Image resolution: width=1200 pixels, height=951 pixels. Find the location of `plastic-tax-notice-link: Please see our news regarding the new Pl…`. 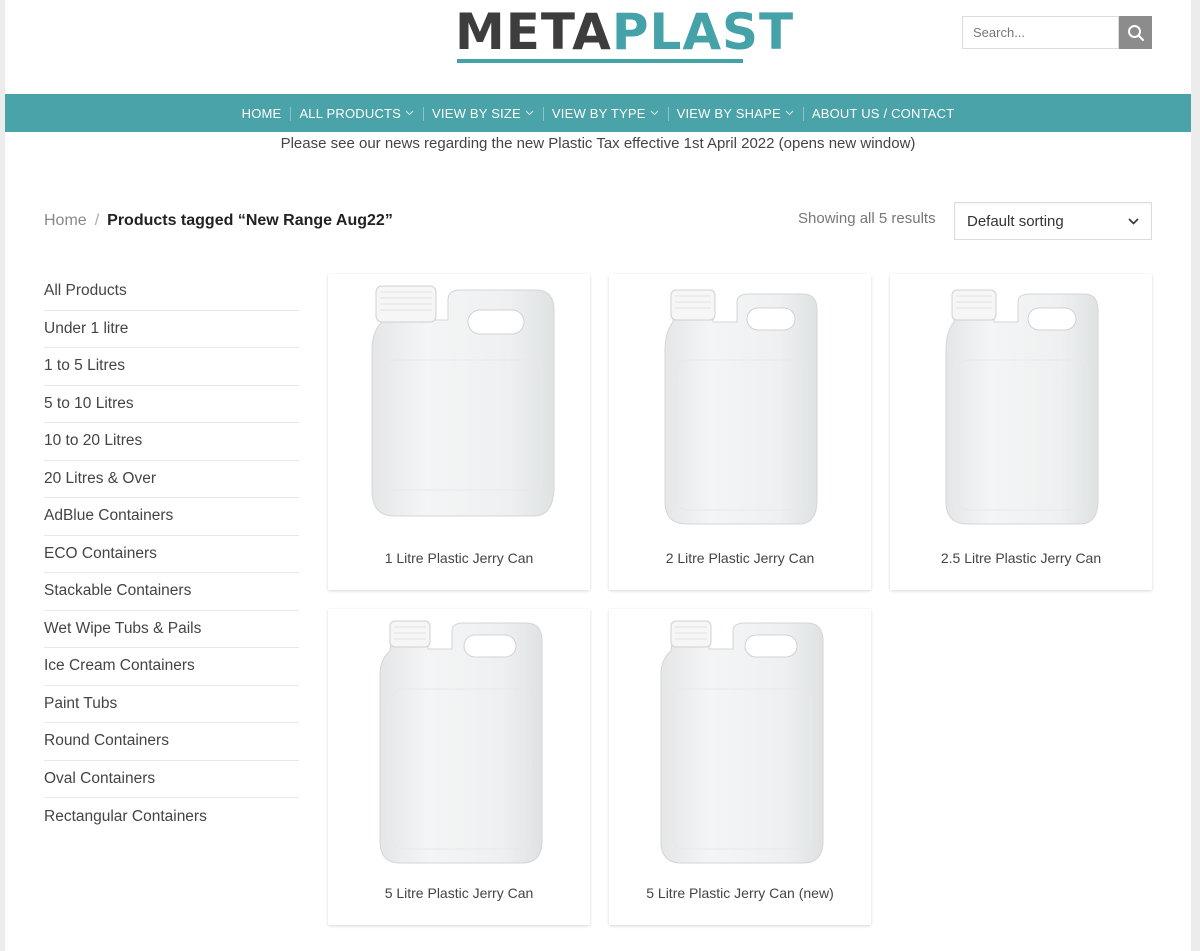

plastic-tax-notice-link: Please see our news regarding the new Pl… is located at coordinates (598, 143).